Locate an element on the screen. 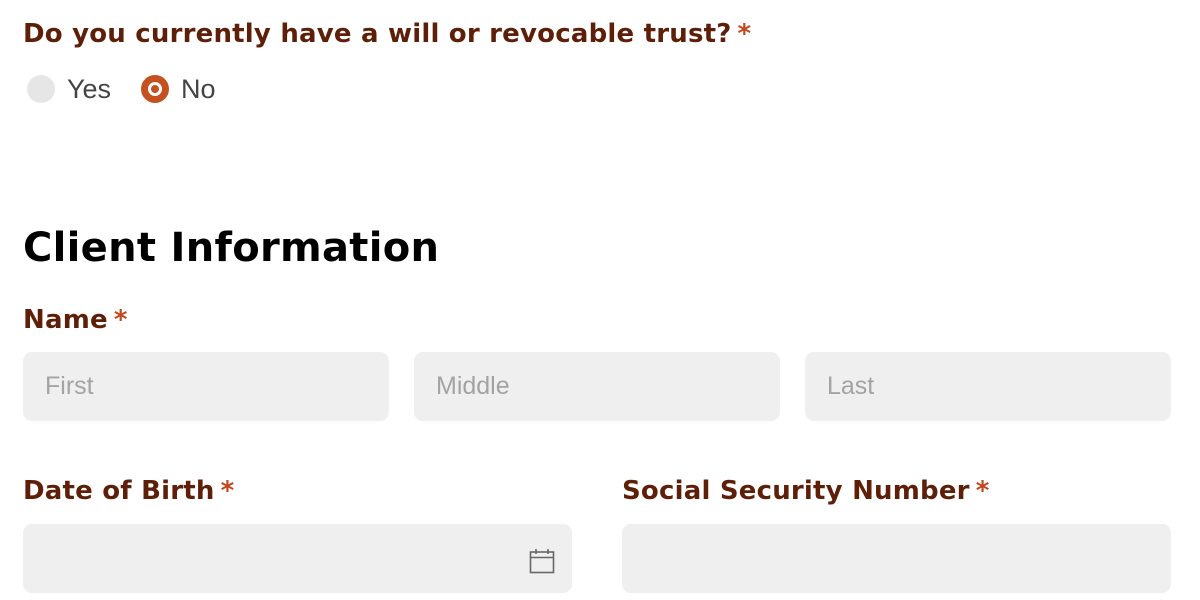  radio-no is located at coordinates (155, 89).